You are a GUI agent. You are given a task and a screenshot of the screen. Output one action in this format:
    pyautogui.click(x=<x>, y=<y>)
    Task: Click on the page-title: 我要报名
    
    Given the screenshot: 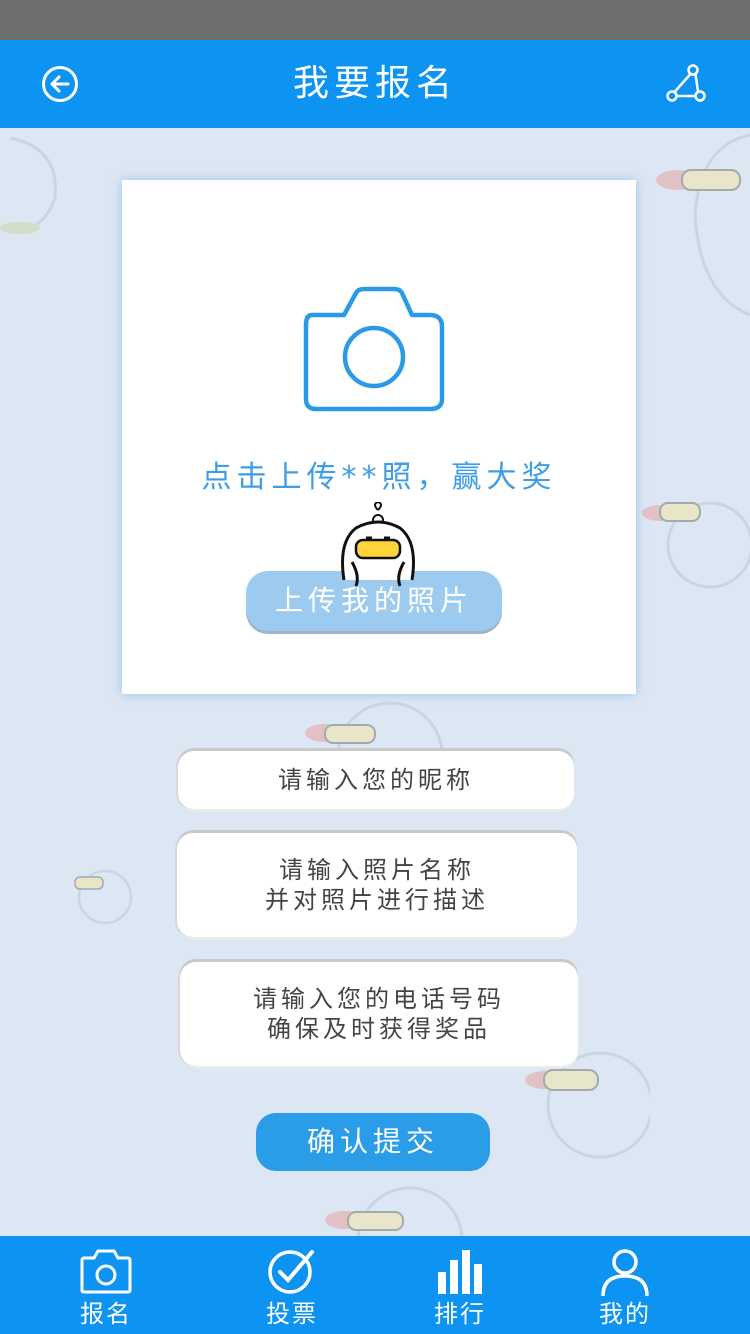 What is the action you would take?
    pyautogui.click(x=374, y=83)
    